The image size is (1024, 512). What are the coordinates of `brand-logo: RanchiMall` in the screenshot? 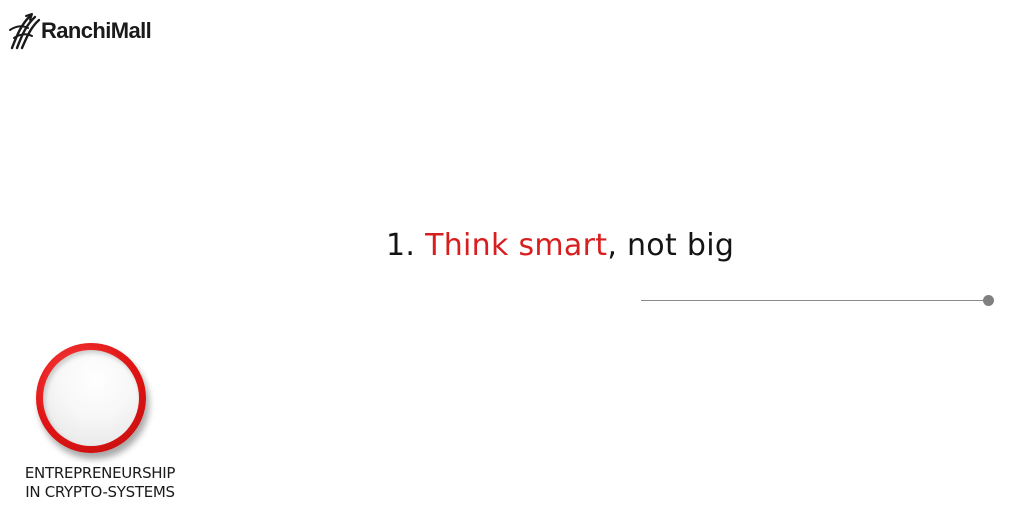 It's located at (80, 30).